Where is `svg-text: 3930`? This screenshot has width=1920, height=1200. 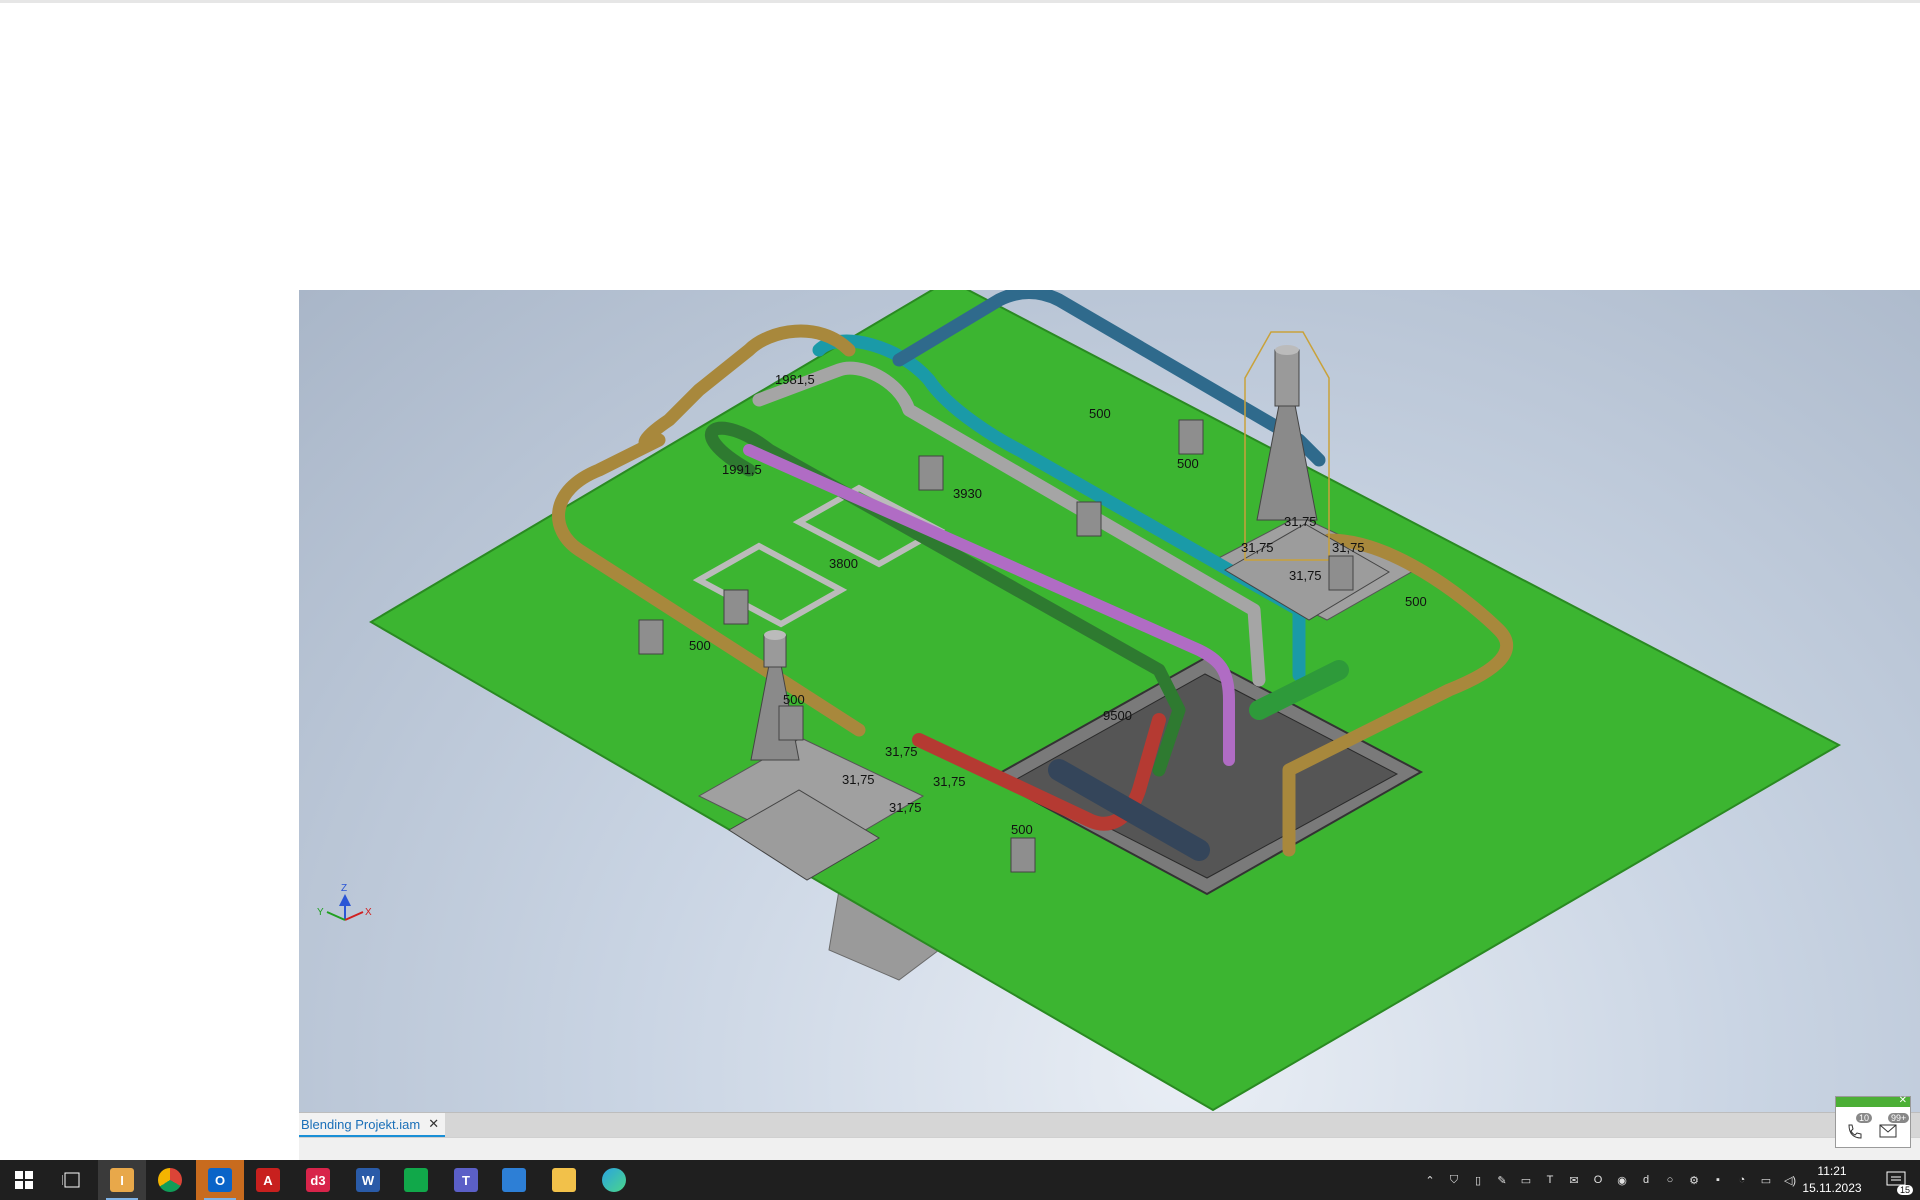 svg-text: 3930 is located at coordinates (967, 493).